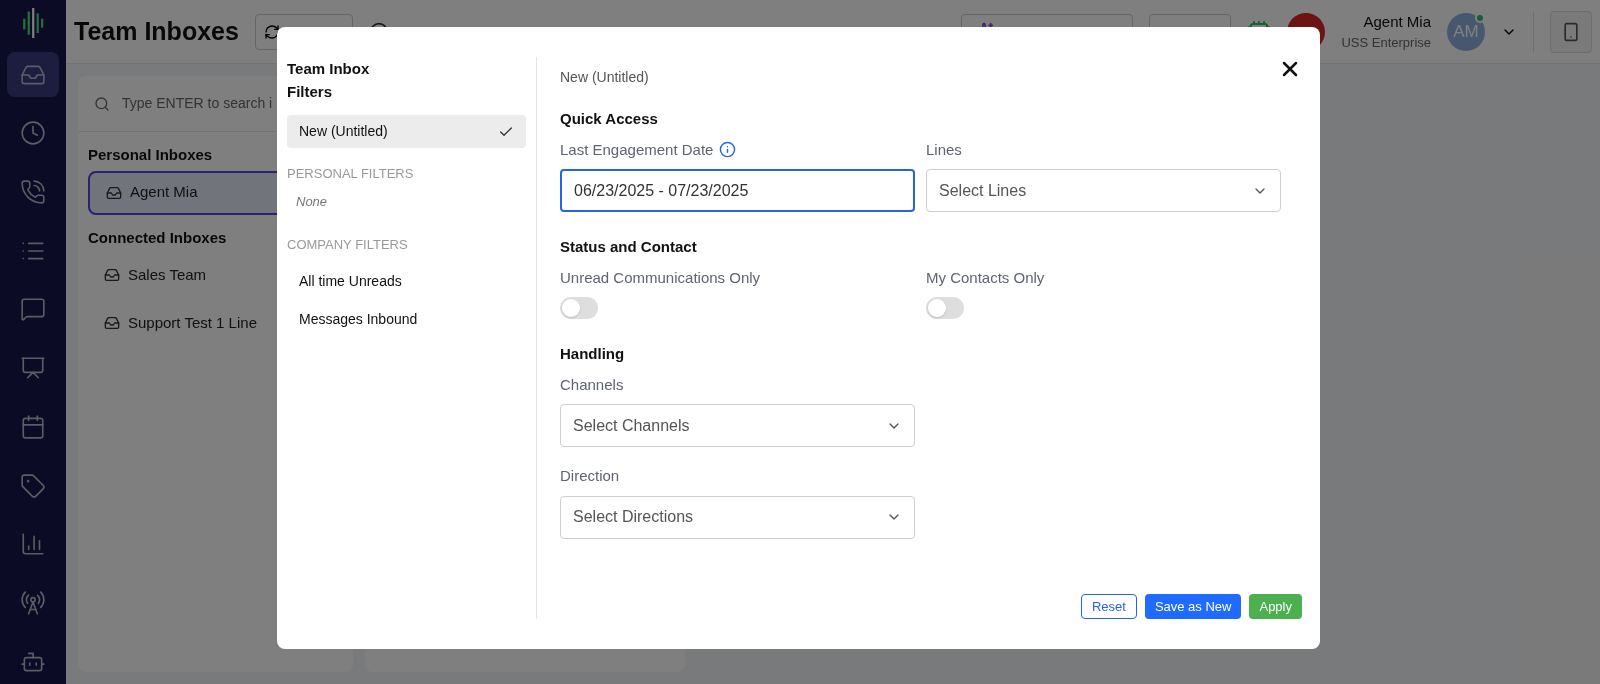 This screenshot has width=1600, height=684. What do you see at coordinates (737, 517) in the screenshot?
I see `select-field: Select Directions` at bounding box center [737, 517].